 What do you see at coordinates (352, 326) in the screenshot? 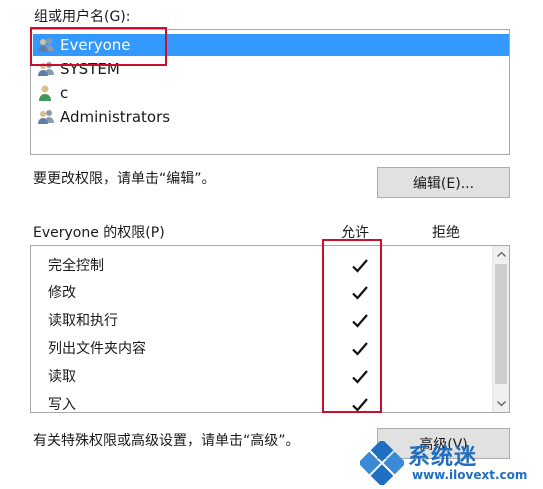
I see `highlight-box-allow-column` at bounding box center [352, 326].